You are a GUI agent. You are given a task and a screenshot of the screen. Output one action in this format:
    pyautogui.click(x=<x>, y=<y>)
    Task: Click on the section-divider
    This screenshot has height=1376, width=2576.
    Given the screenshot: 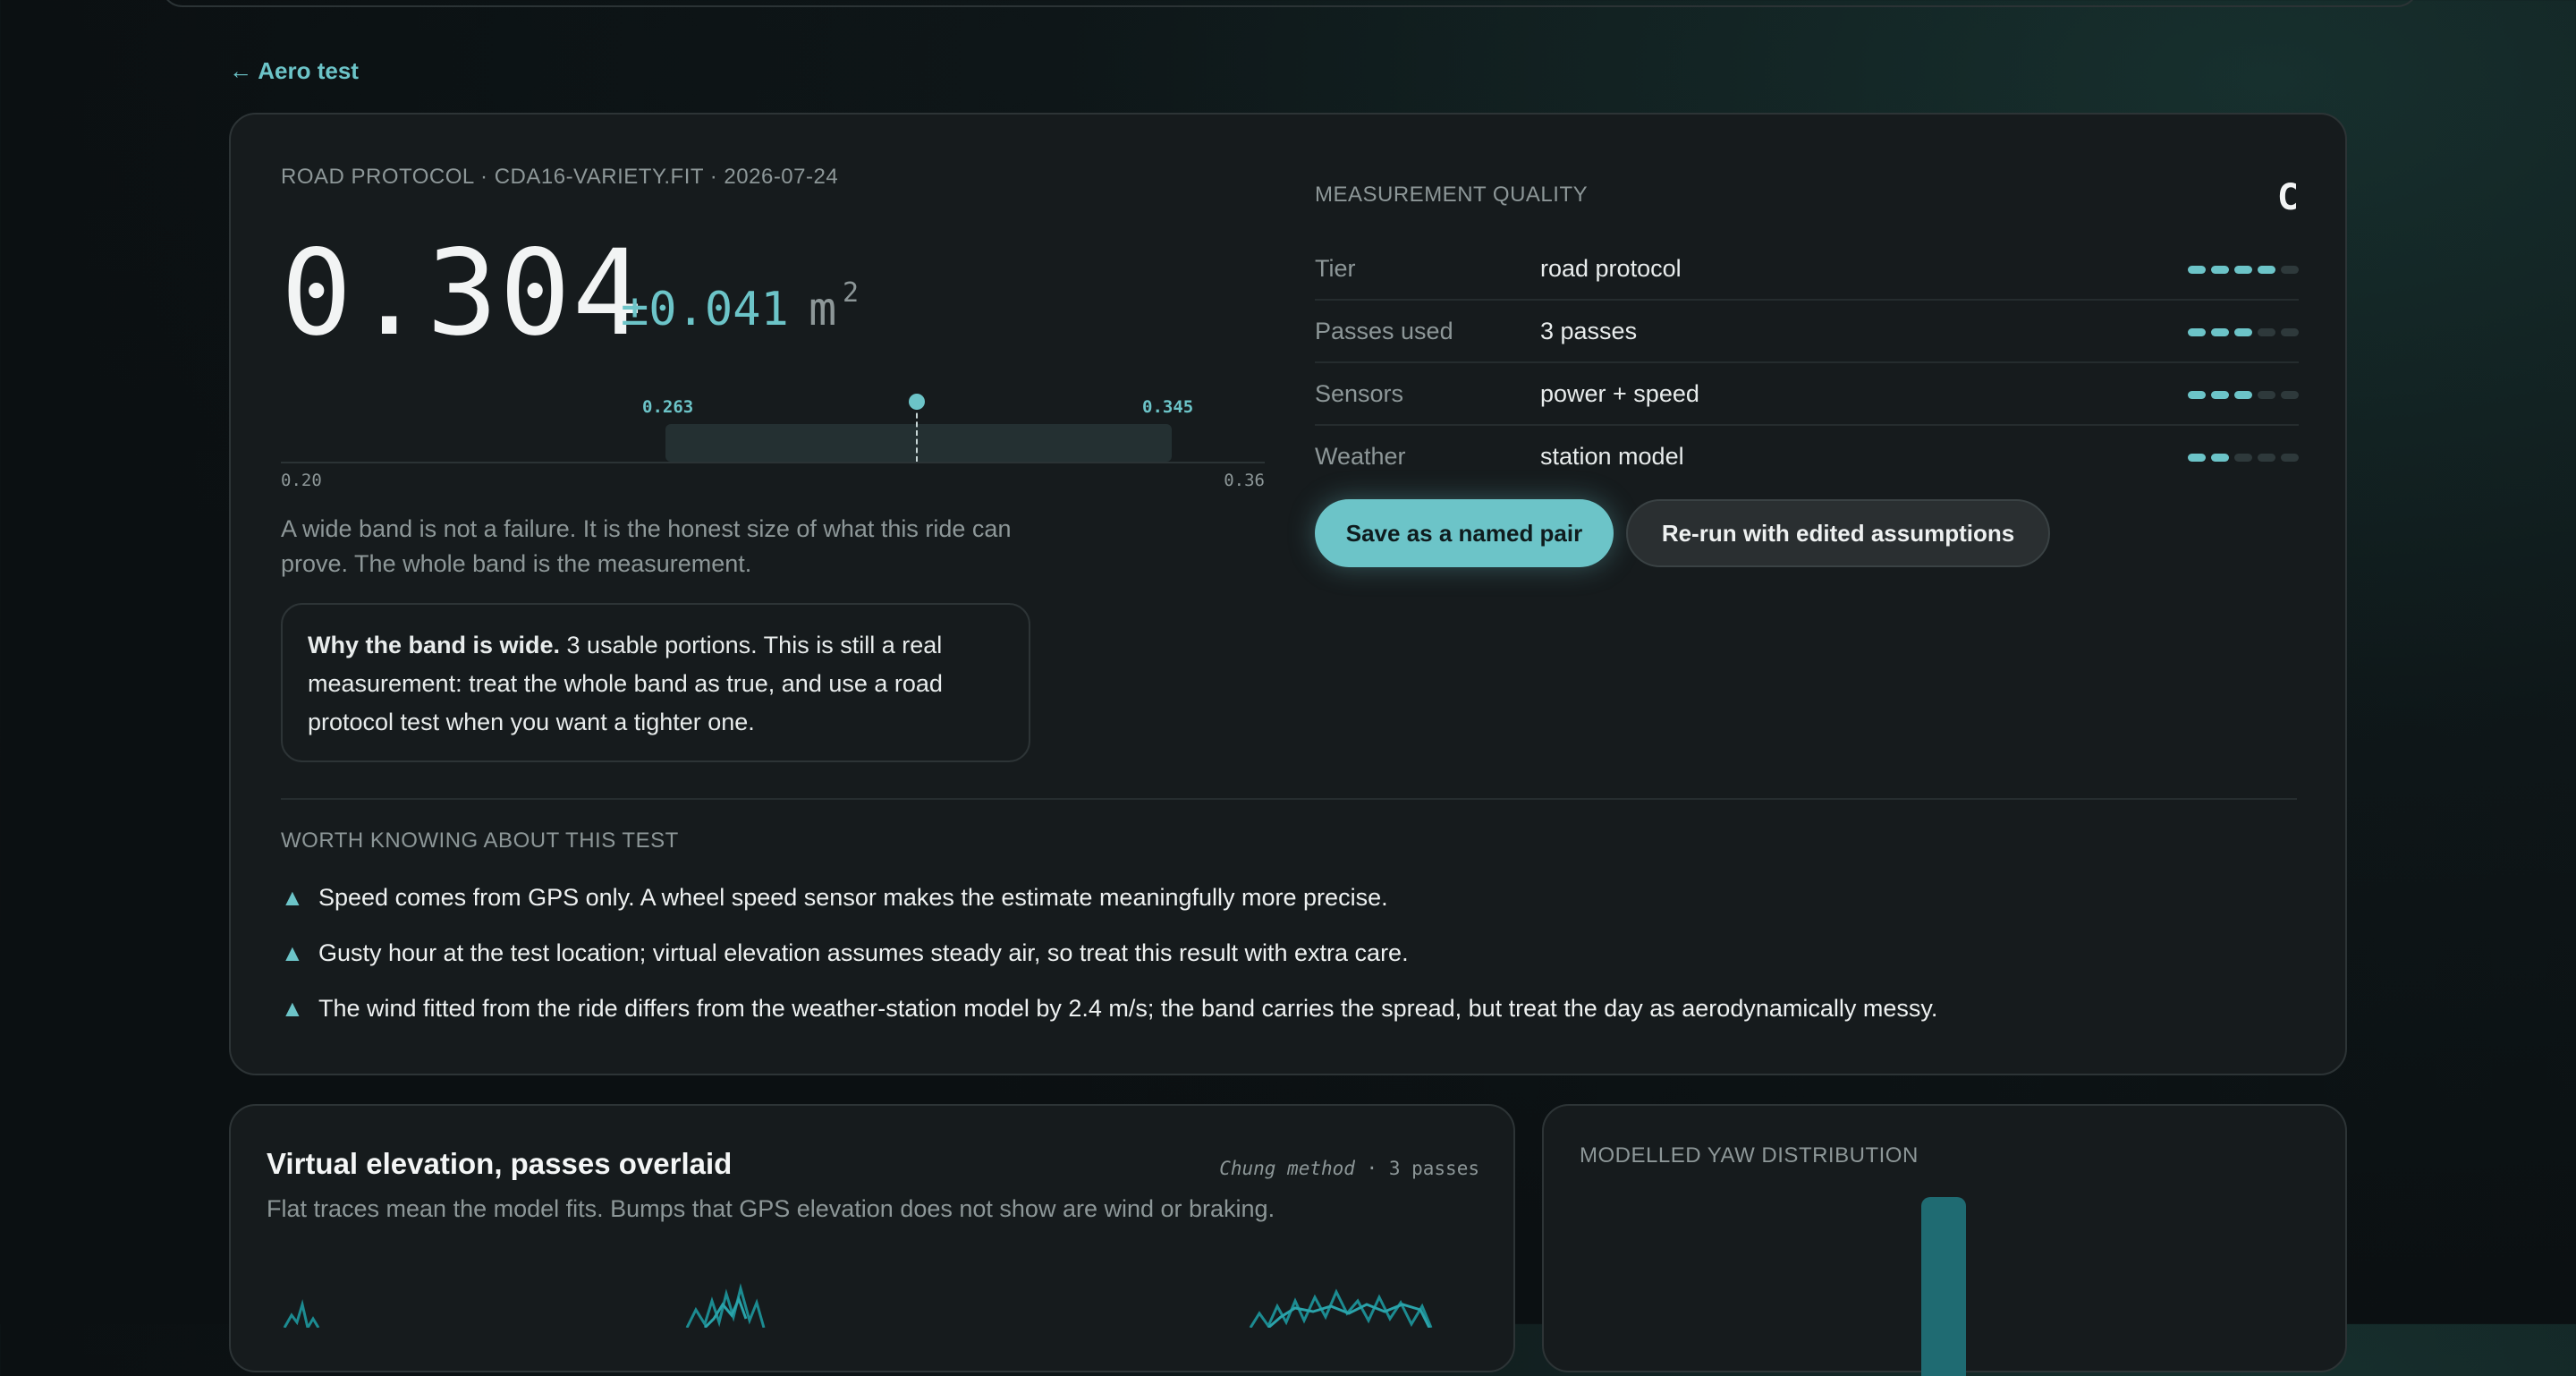 What is the action you would take?
    pyautogui.click(x=1289, y=799)
    